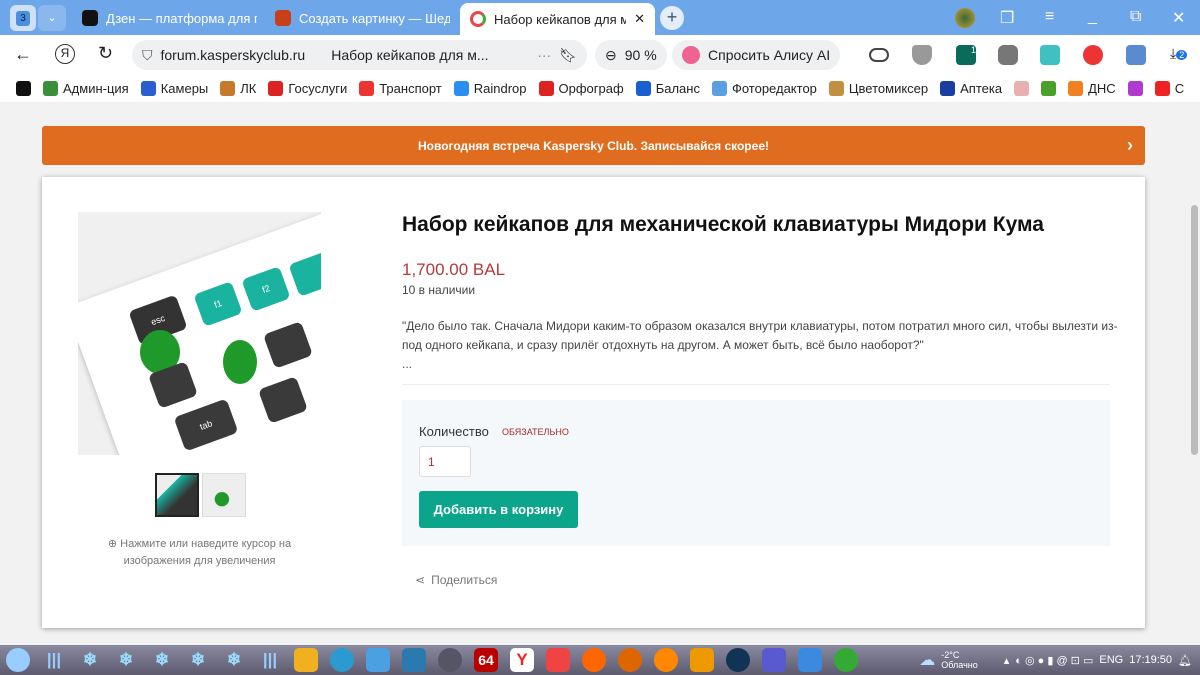 This screenshot has height=675, width=1200. I want to click on tab-groups-button: 3, so click(23, 18).